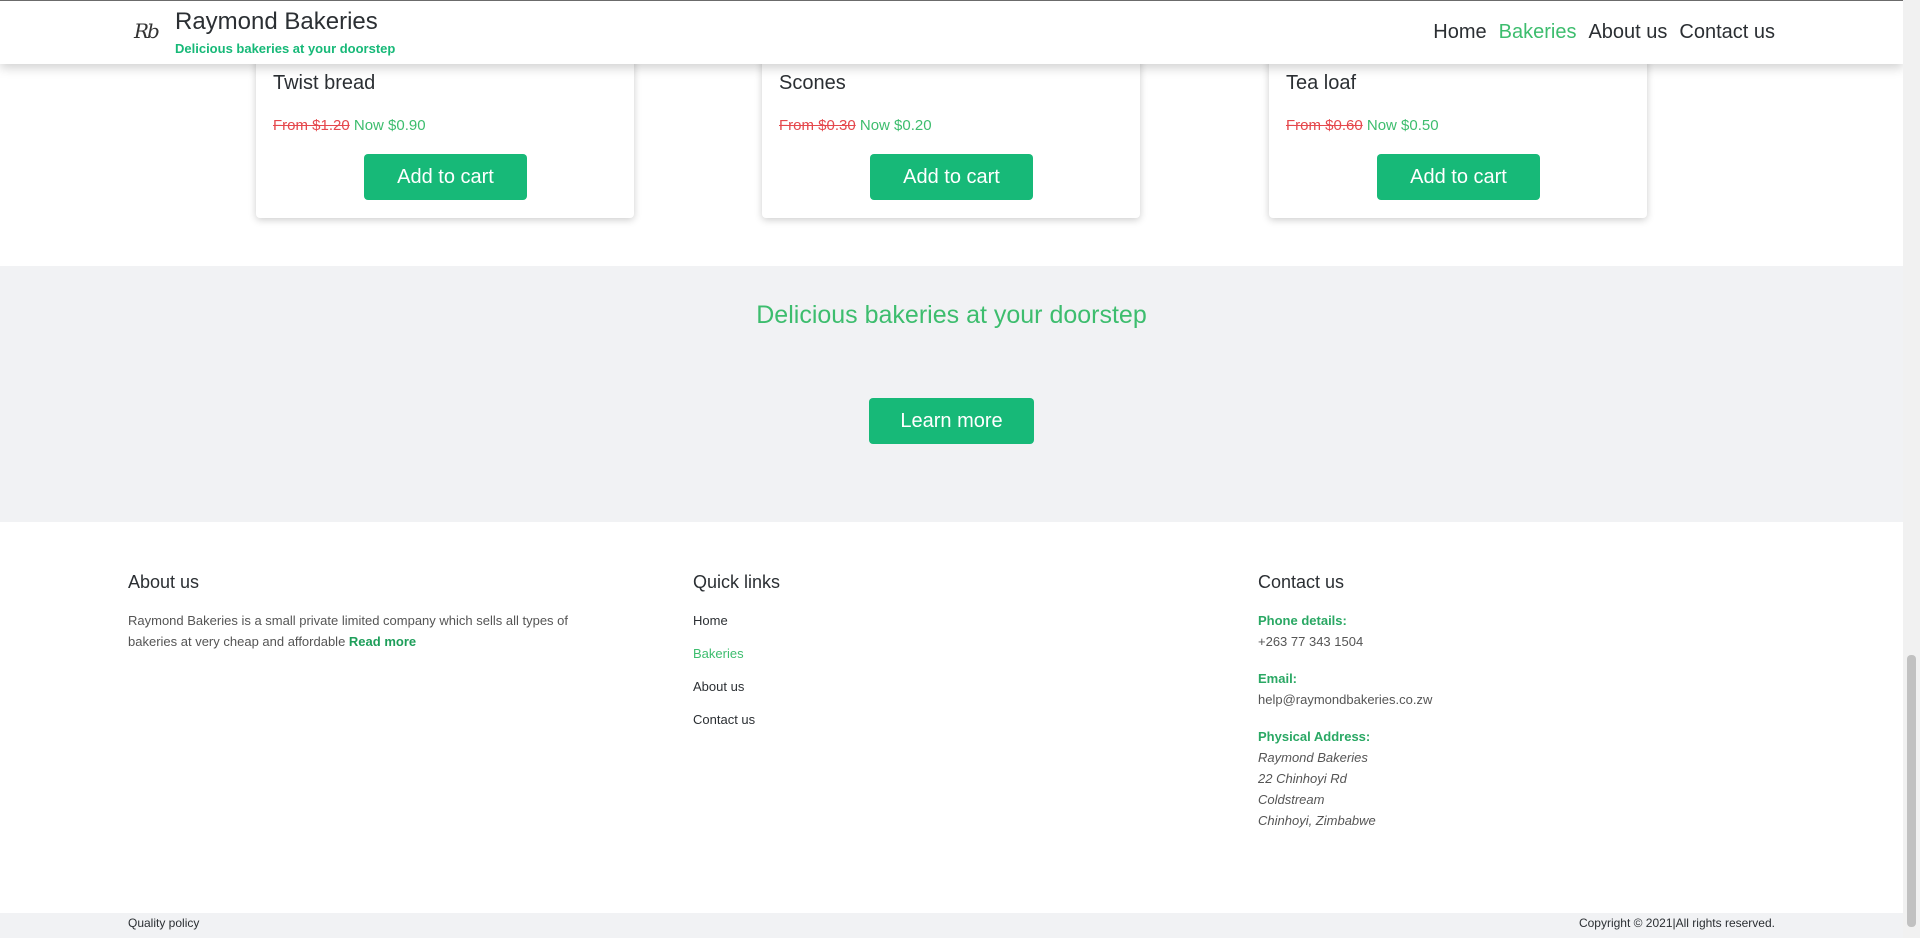 The image size is (1920, 938). I want to click on nav-home: Home, so click(1459, 32).